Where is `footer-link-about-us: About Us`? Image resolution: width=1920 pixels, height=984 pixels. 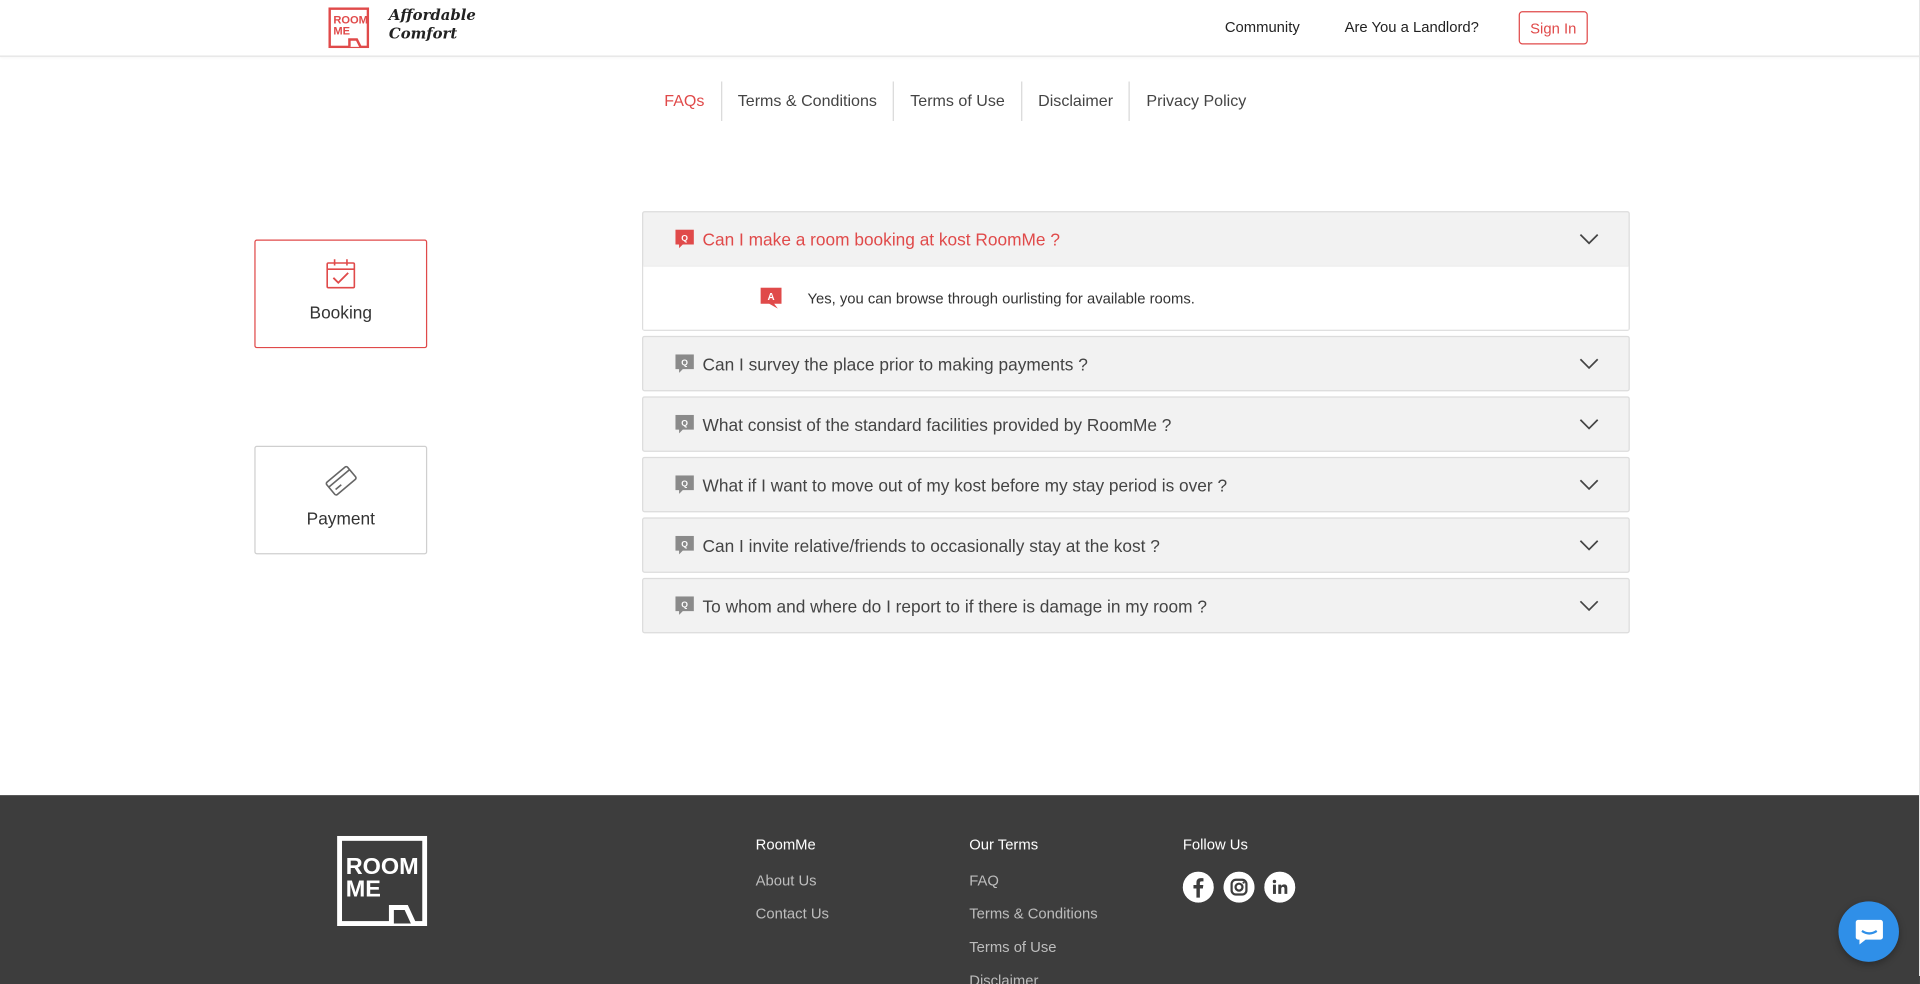
footer-link-about-us: About Us is located at coordinates (792, 880).